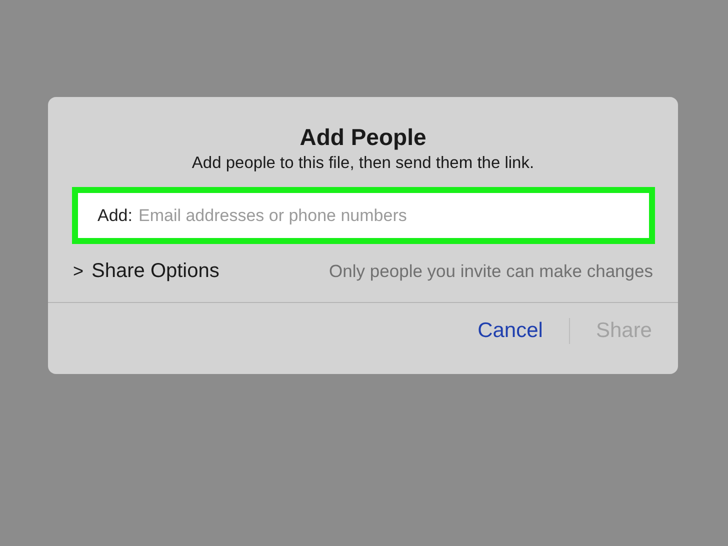  Describe the element at coordinates (510, 331) in the screenshot. I see `dialog-button: Cancel` at that location.